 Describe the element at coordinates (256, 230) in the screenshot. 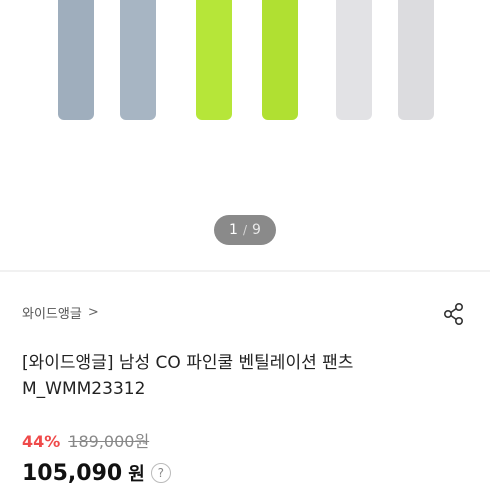

I see `pager-total: 9` at that location.